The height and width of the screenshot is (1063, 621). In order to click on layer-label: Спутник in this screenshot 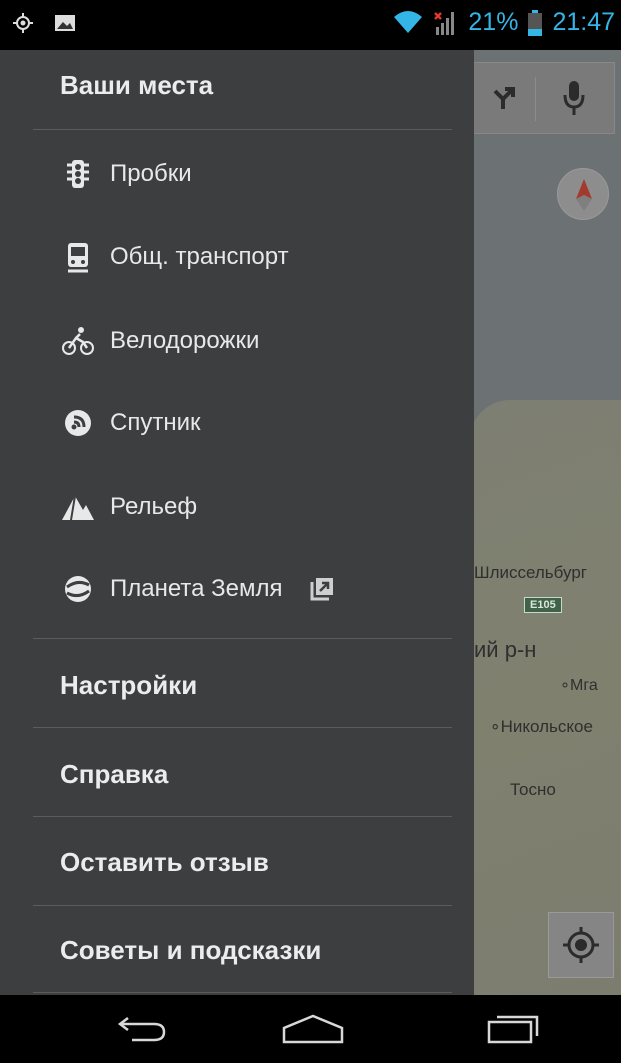, I will do `click(155, 422)`.